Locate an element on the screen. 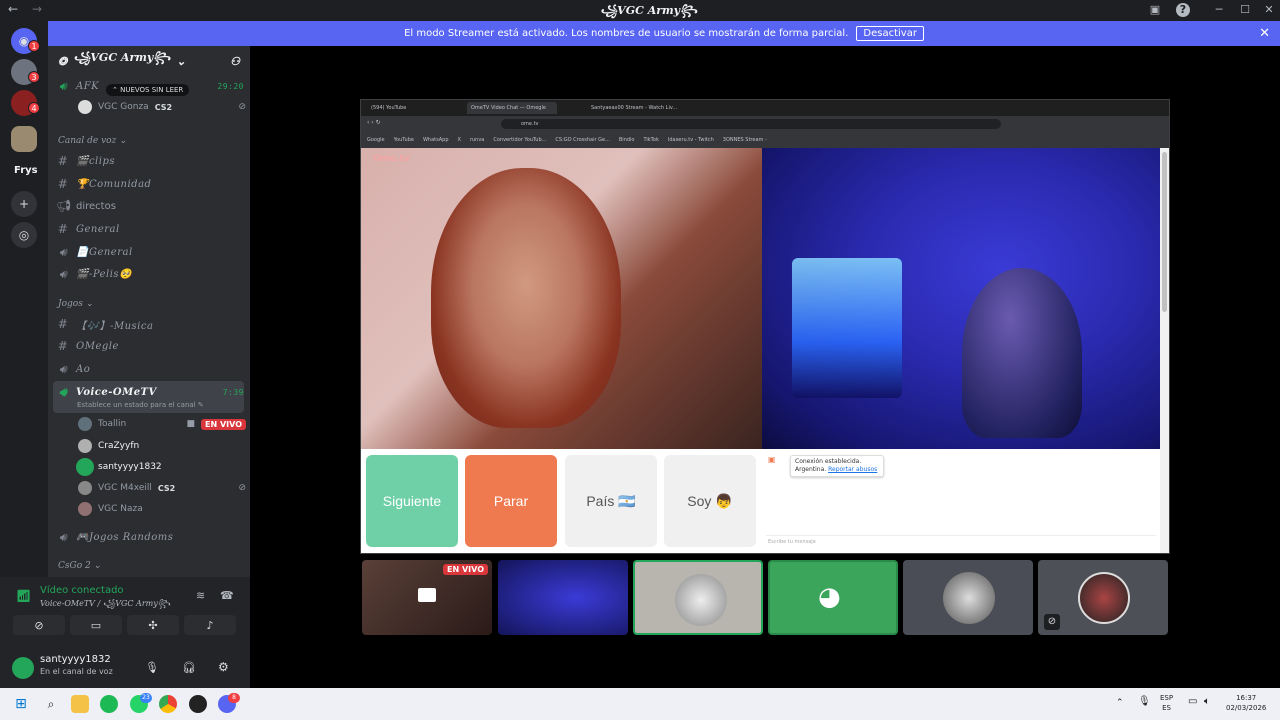  network-icon: ▭ is located at coordinates (1192, 702).